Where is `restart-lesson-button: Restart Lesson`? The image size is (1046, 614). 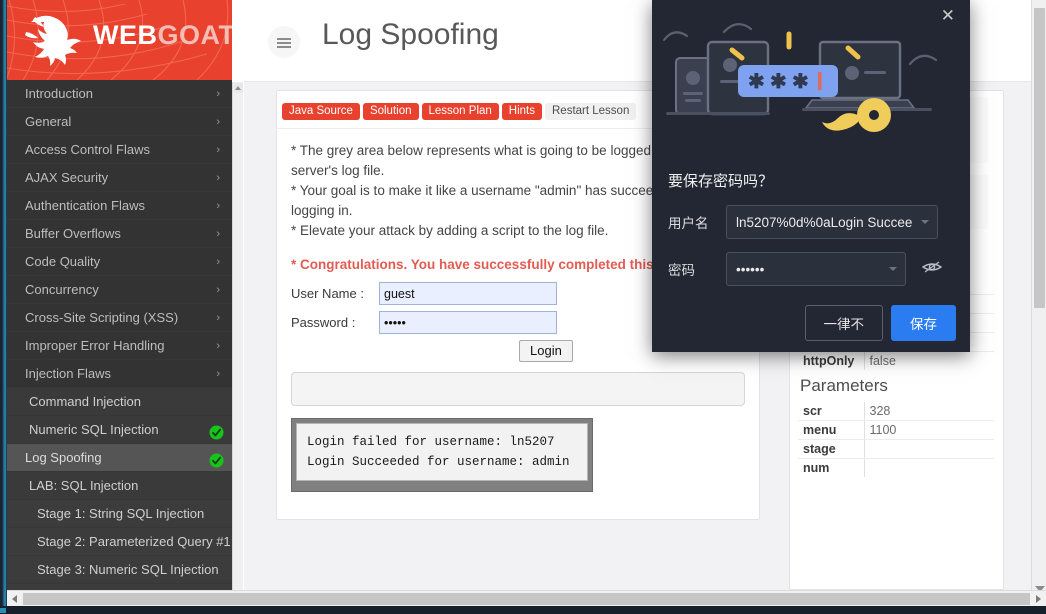 restart-lesson-button: Restart Lesson is located at coordinates (591, 111).